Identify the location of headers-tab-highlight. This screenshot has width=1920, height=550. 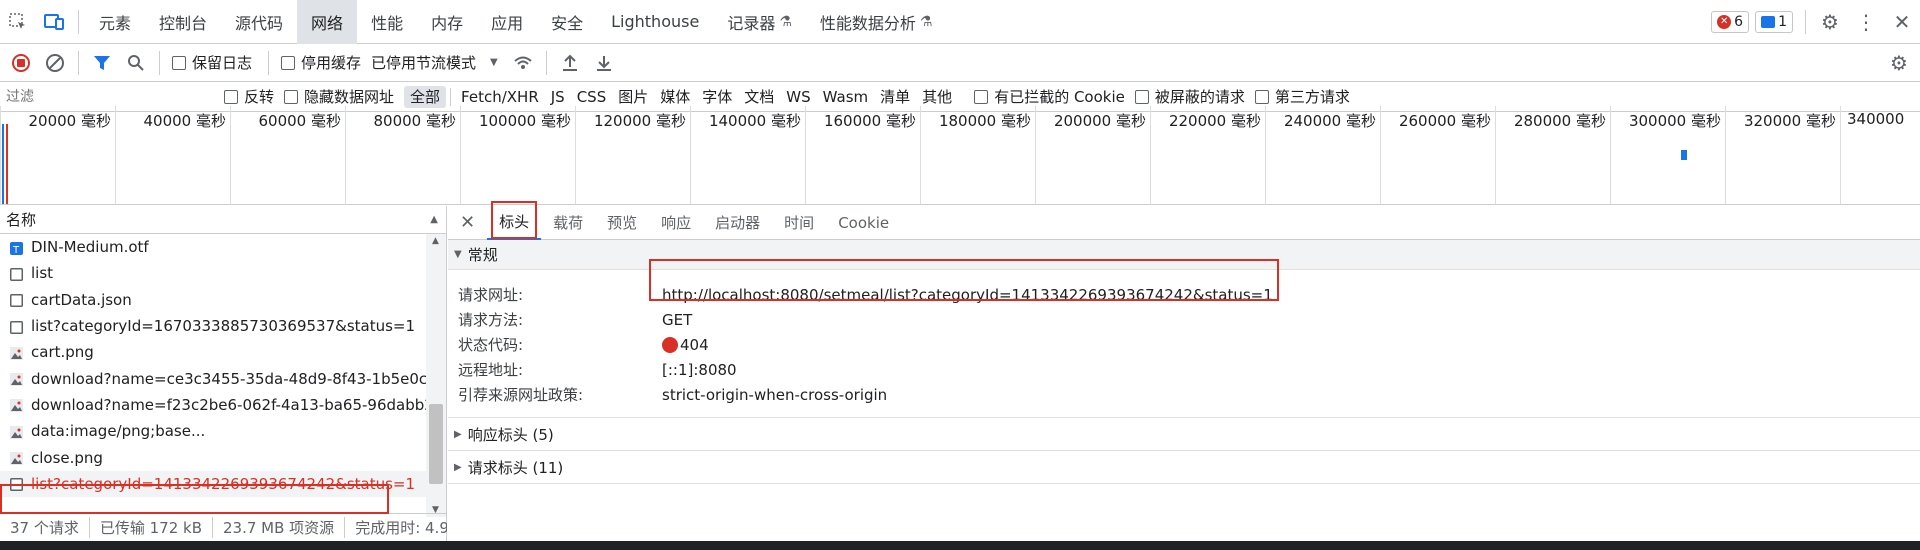
(514, 220).